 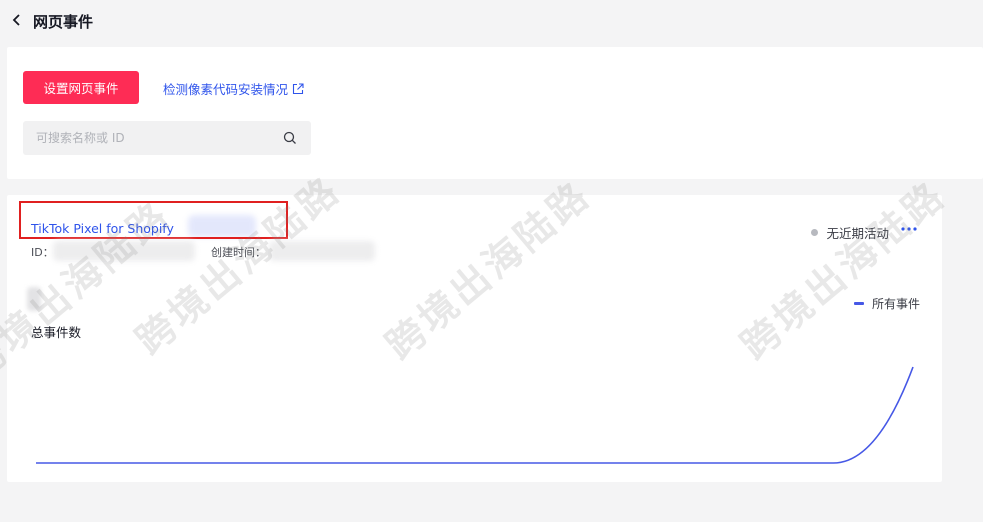 What do you see at coordinates (17, 20) in the screenshot?
I see `chevron-left-icon` at bounding box center [17, 20].